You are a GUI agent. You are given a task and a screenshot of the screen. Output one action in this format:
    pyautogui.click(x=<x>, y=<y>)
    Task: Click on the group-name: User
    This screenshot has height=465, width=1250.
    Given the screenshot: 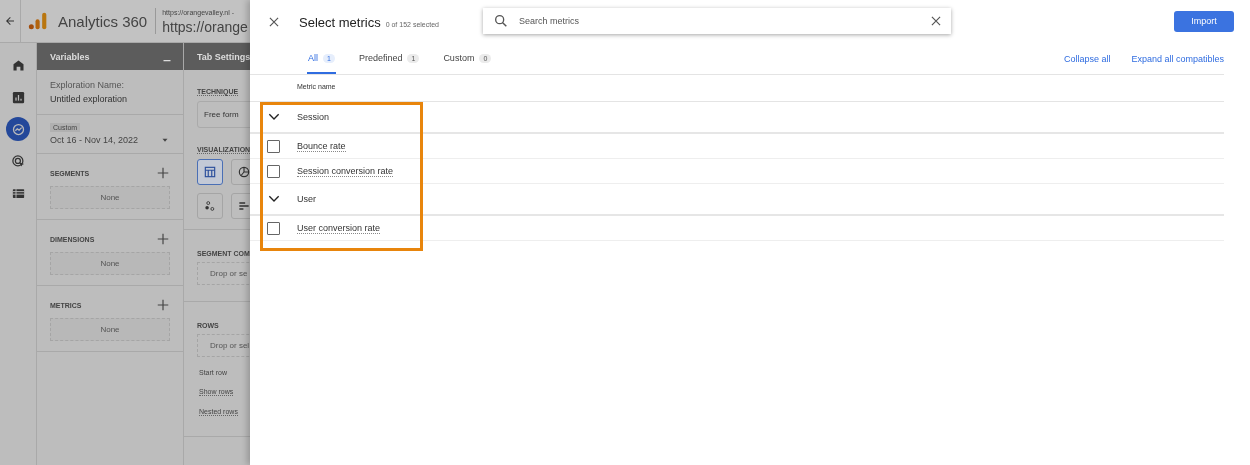 What is the action you would take?
    pyautogui.click(x=306, y=199)
    